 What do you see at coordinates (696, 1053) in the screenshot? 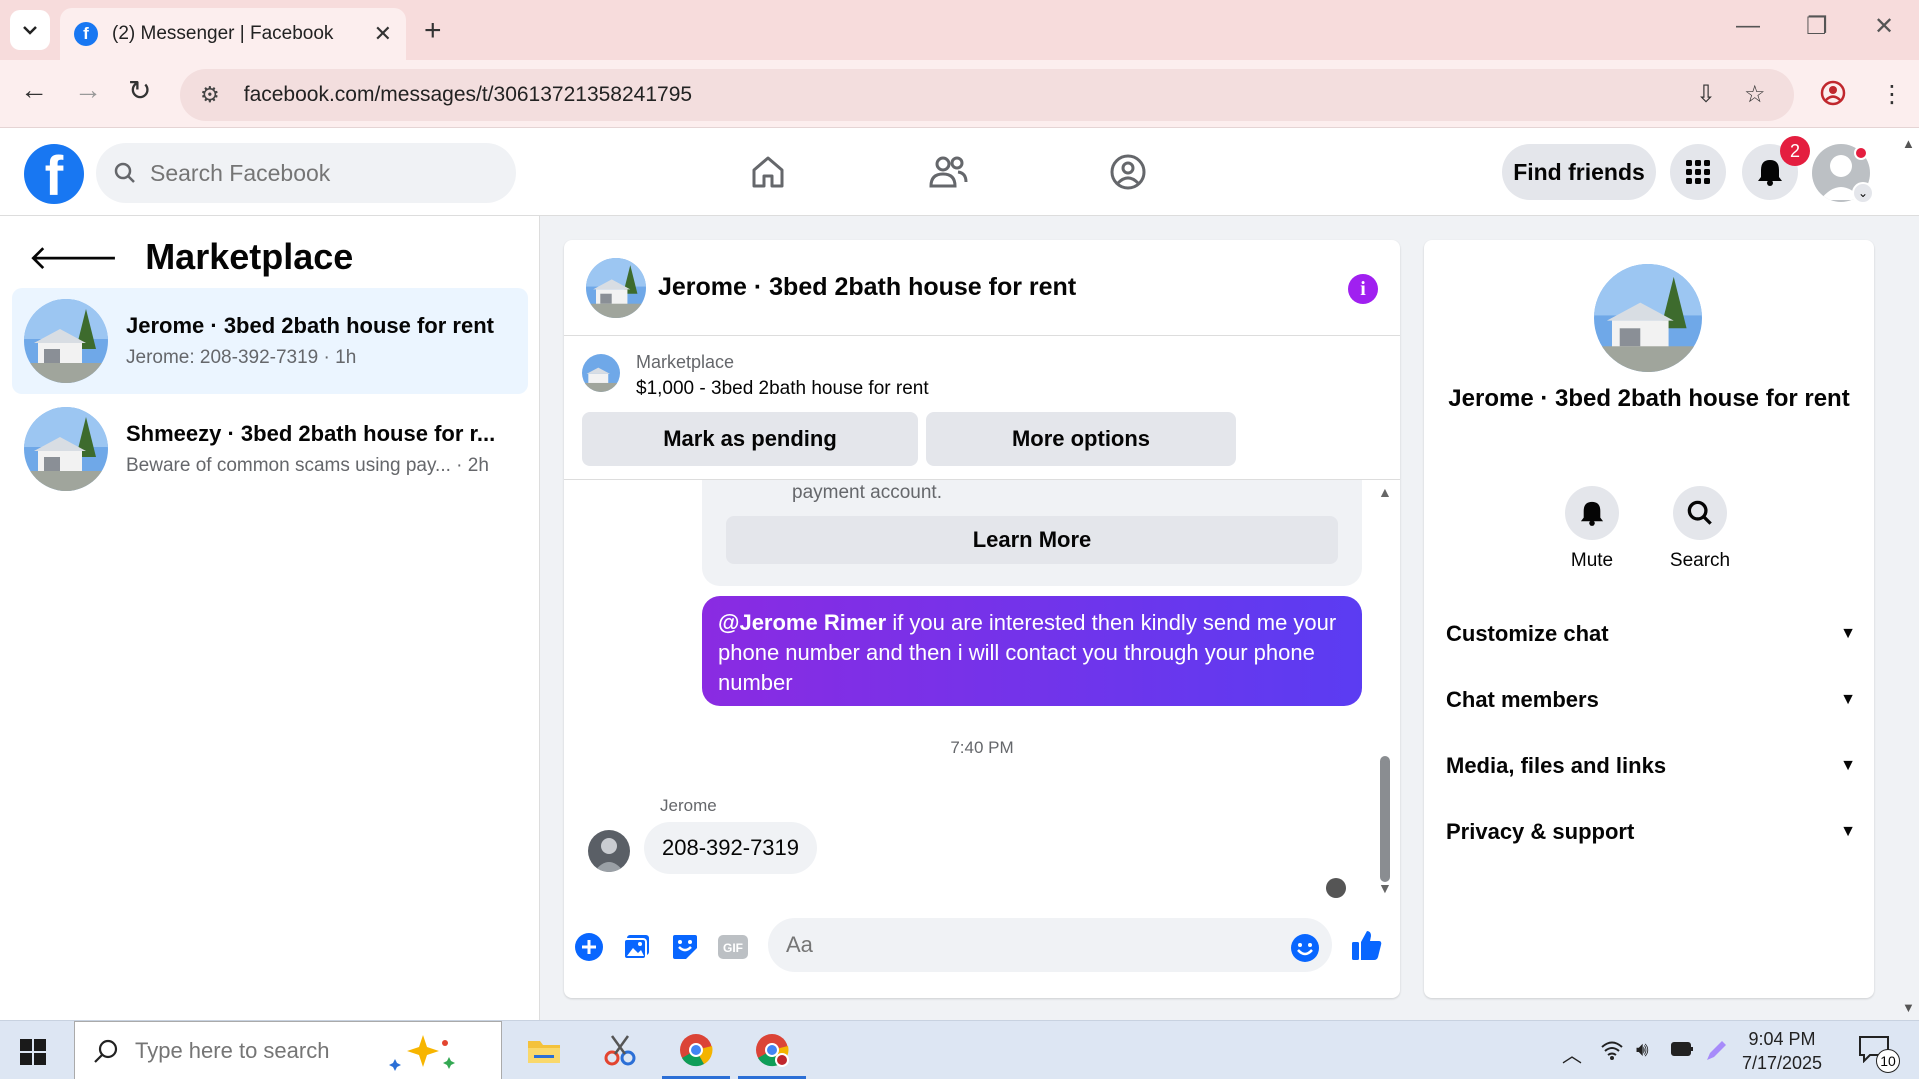
I see `chrome-taskbar-icon` at bounding box center [696, 1053].